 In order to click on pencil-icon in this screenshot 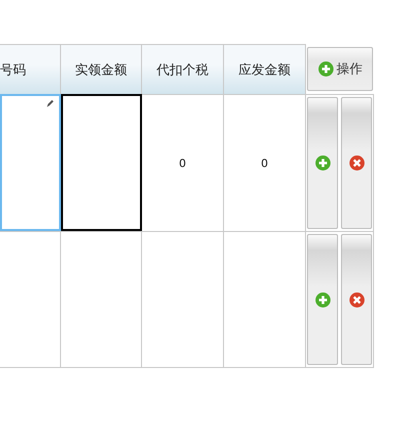, I will do `click(50, 103)`.